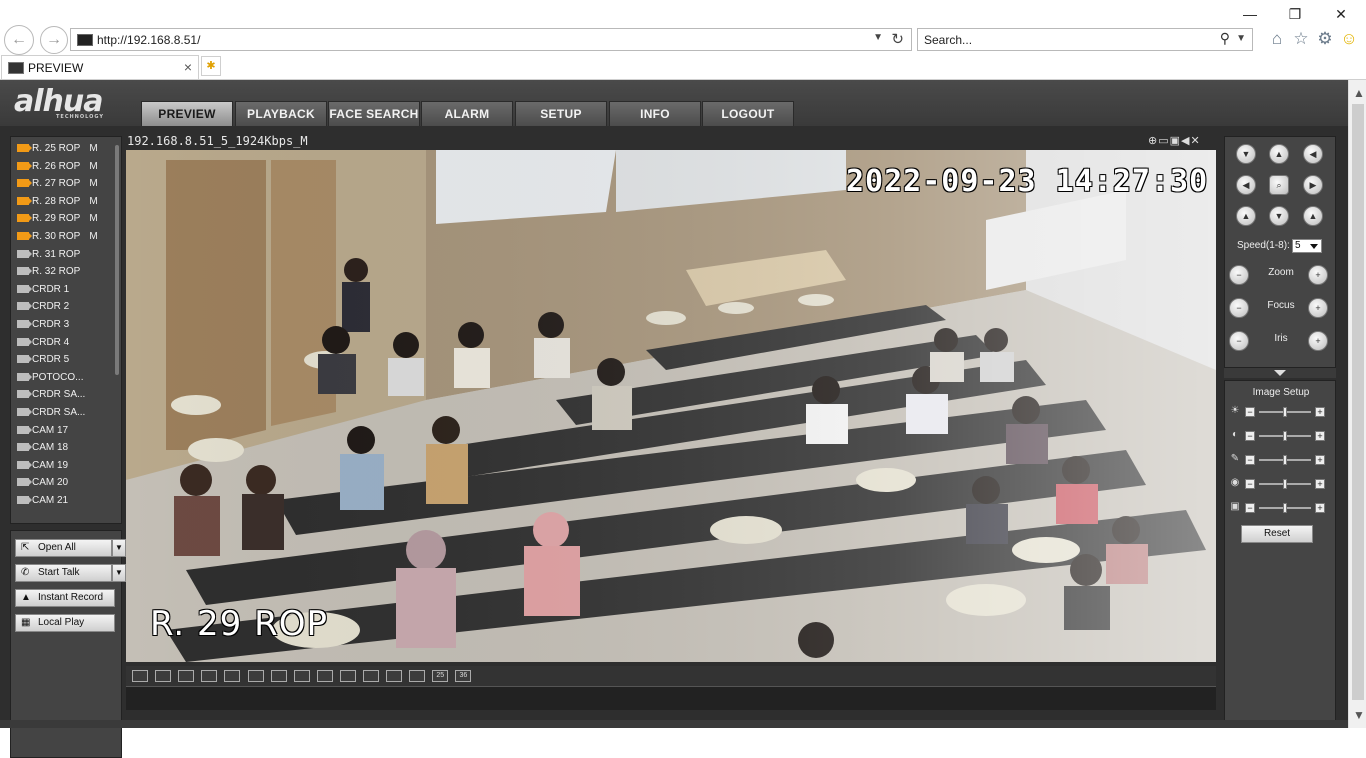 This screenshot has width=1366, height=758. Describe the element at coordinates (163, 676) in the screenshot. I see `layout-wide-icon` at that location.